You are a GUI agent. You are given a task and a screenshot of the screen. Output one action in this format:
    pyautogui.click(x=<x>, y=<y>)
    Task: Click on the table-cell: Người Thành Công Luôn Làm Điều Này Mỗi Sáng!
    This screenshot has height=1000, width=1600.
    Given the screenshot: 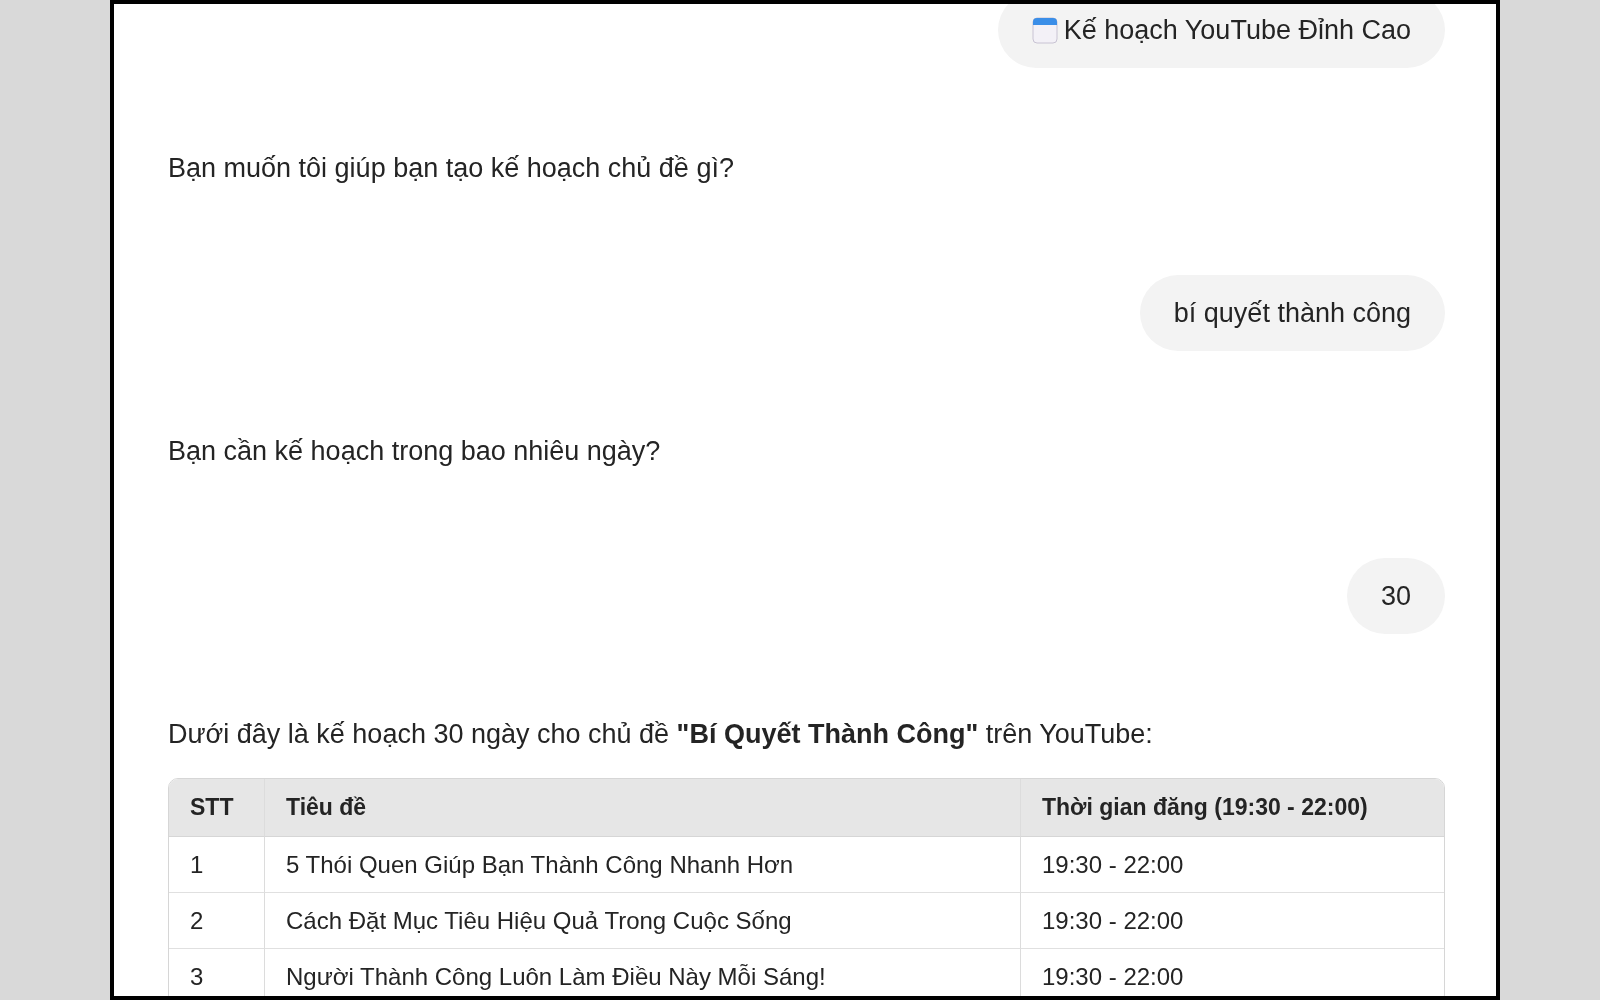 What is the action you would take?
    pyautogui.click(x=642, y=972)
    